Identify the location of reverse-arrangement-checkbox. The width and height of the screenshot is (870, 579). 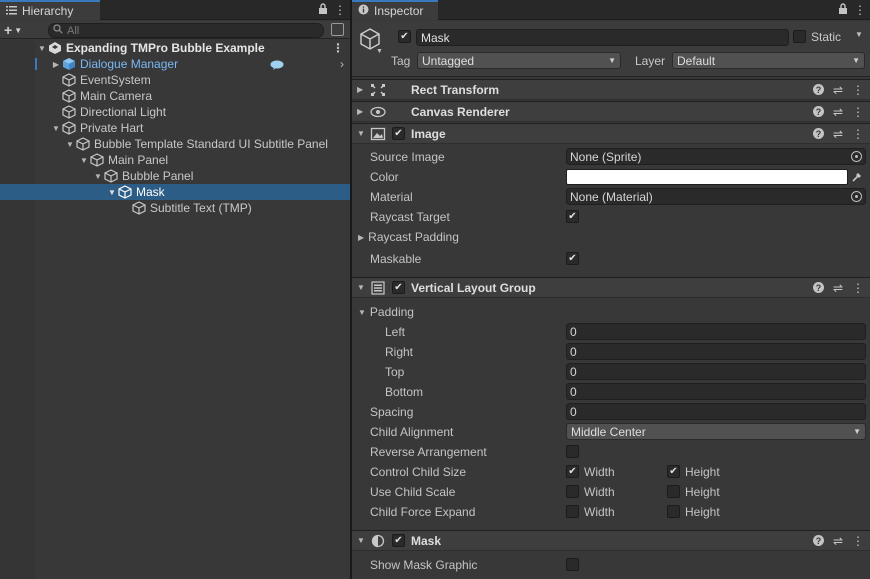
(572, 451).